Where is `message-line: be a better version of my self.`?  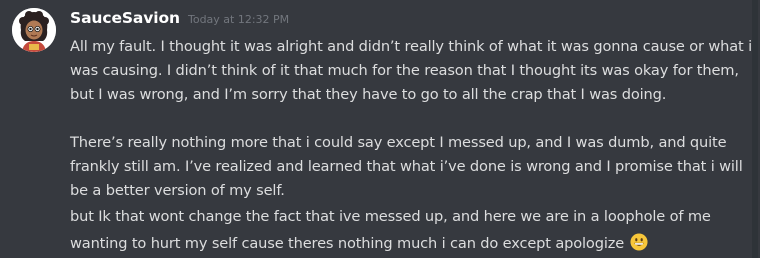
message-line: be a better version of my self. is located at coordinates (177, 190).